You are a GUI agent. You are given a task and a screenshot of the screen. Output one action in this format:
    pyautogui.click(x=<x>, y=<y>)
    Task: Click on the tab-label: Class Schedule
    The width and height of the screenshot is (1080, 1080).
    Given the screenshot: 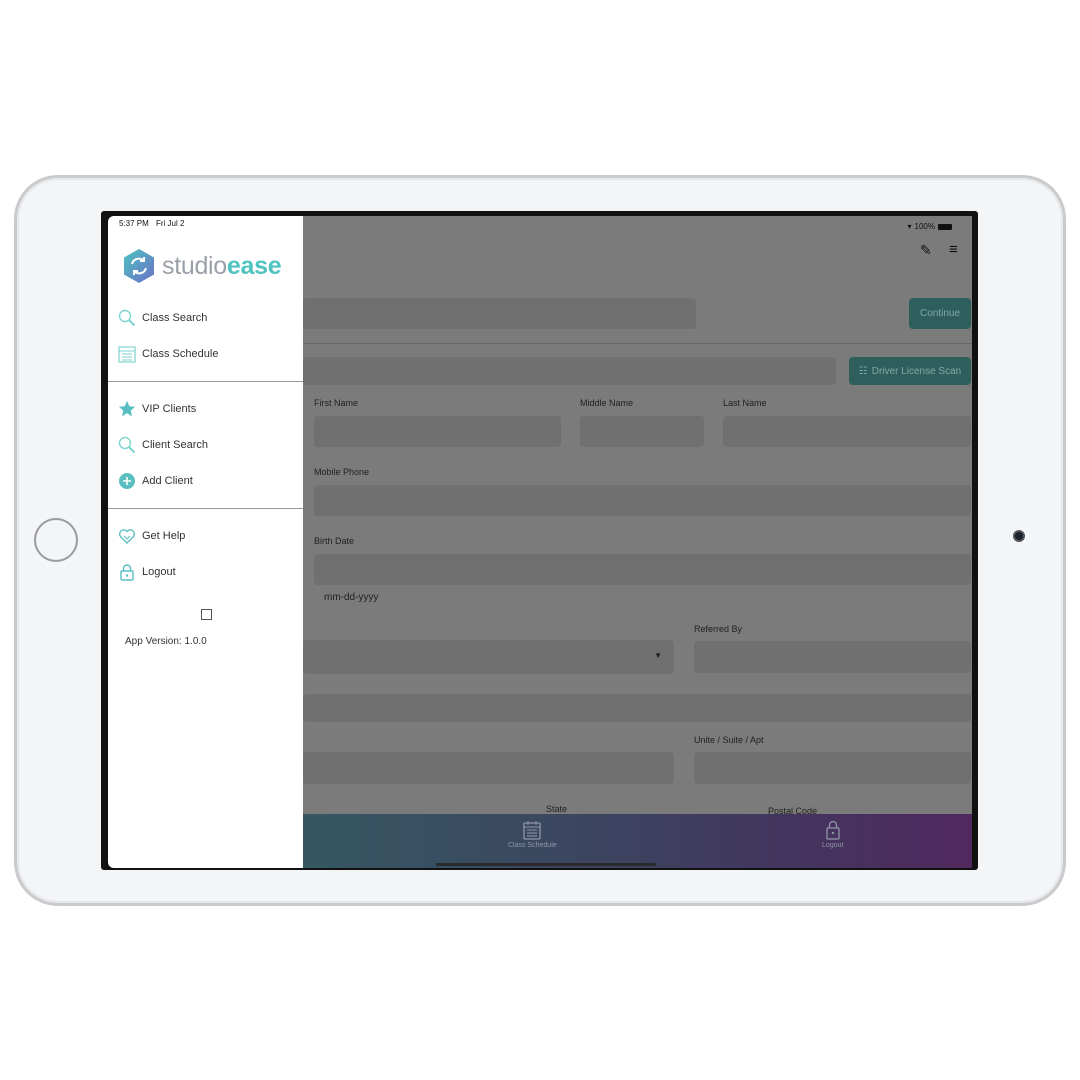 What is the action you would take?
    pyautogui.click(x=532, y=845)
    